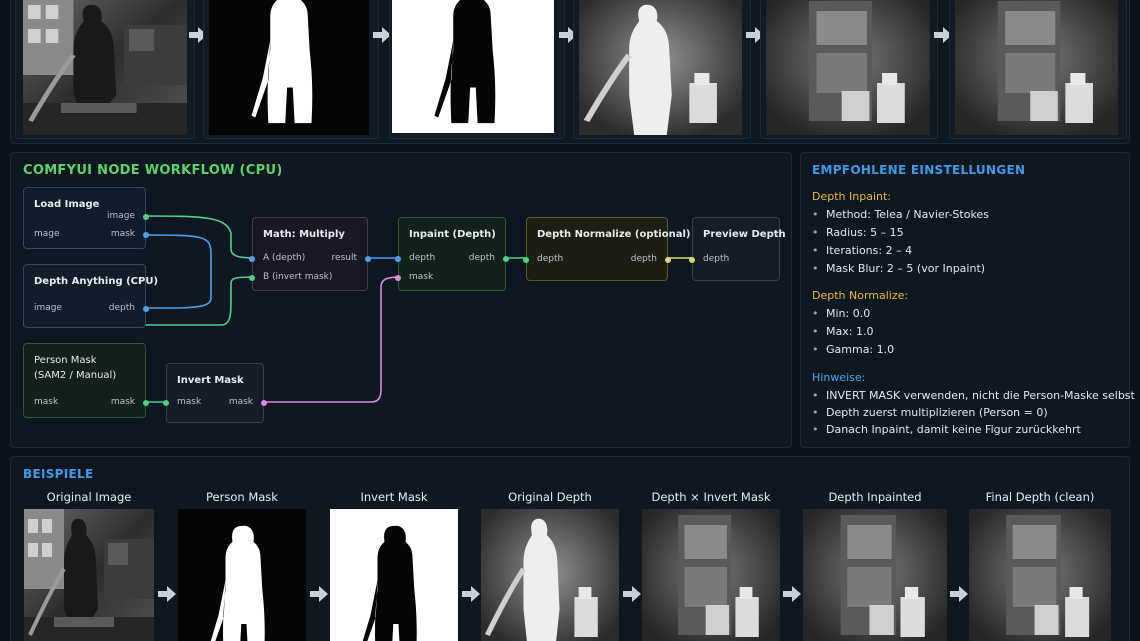 This screenshot has width=1140, height=641. I want to click on example-final-depth, so click(1040, 575).